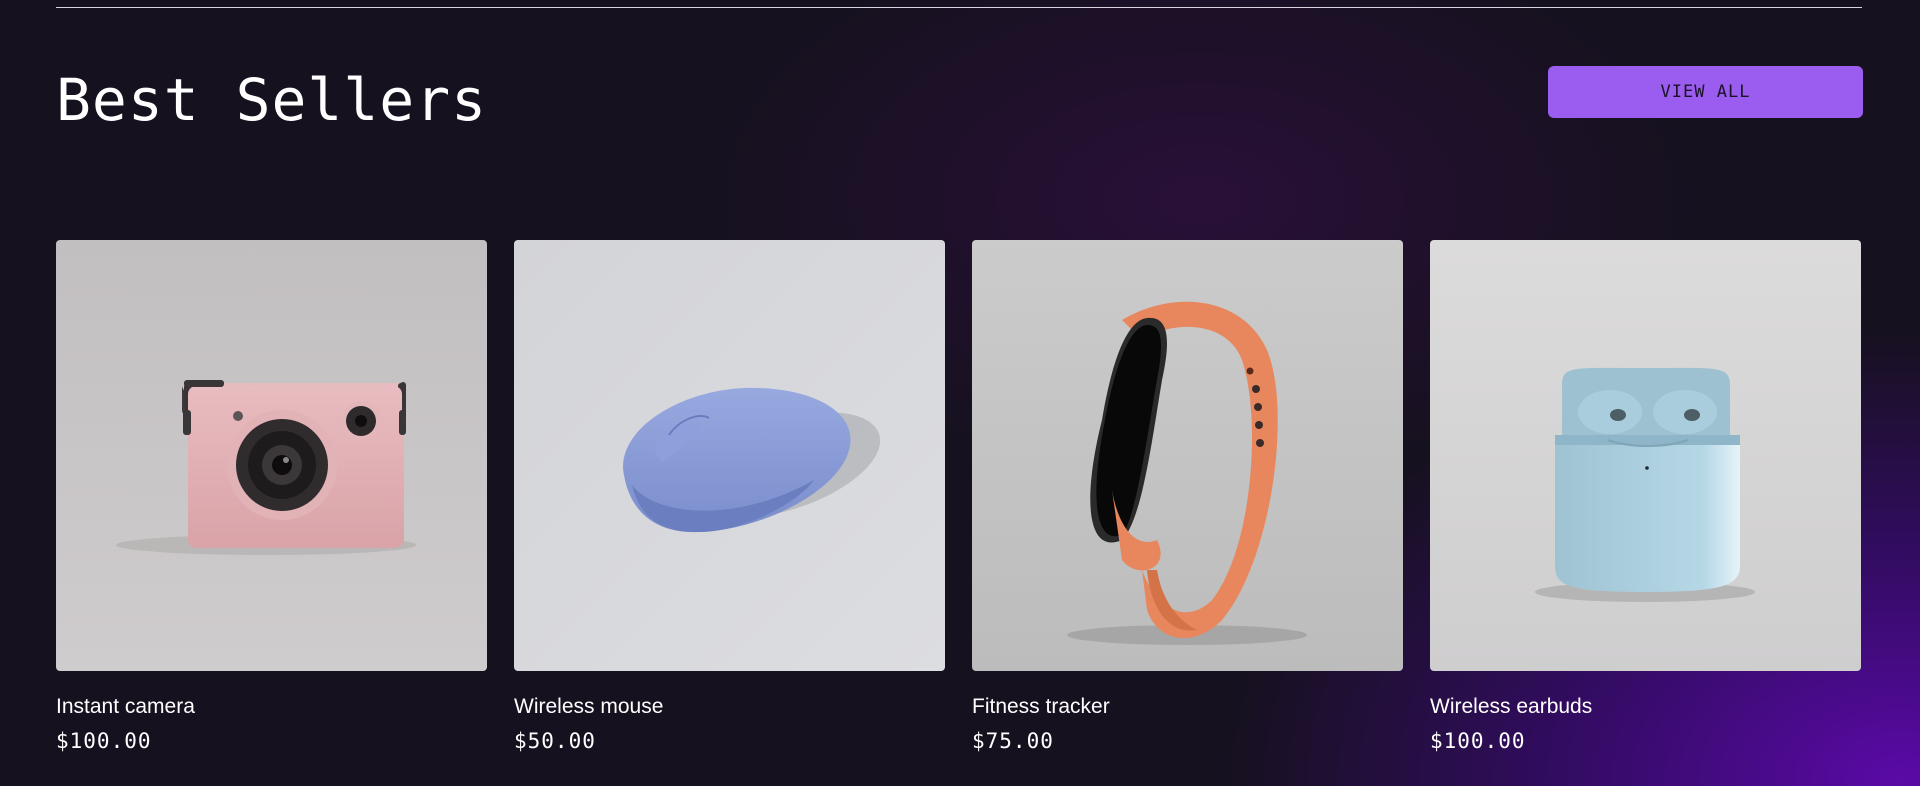 The image size is (1920, 786). Describe the element at coordinates (1187, 707) in the screenshot. I see `product-name: Fitness tracker` at that location.